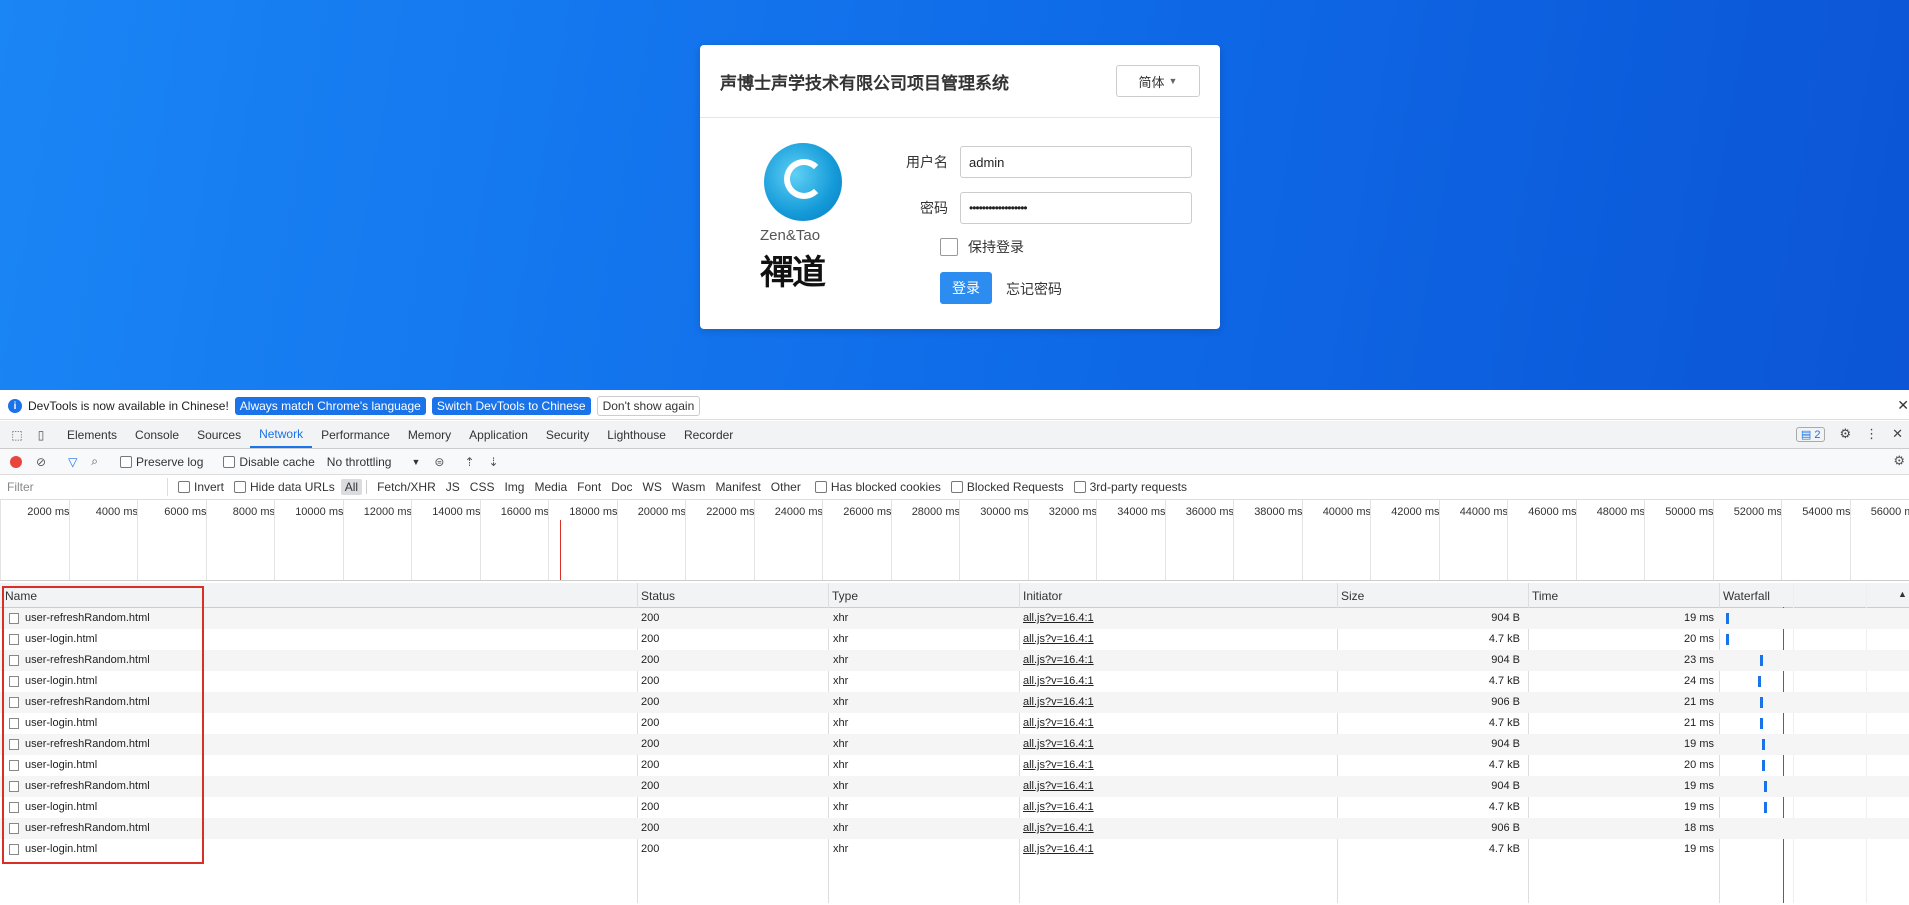 This screenshot has width=1909, height=905. Describe the element at coordinates (269, 462) in the screenshot. I see `disable-cache-checkbox: Disable cache` at that location.